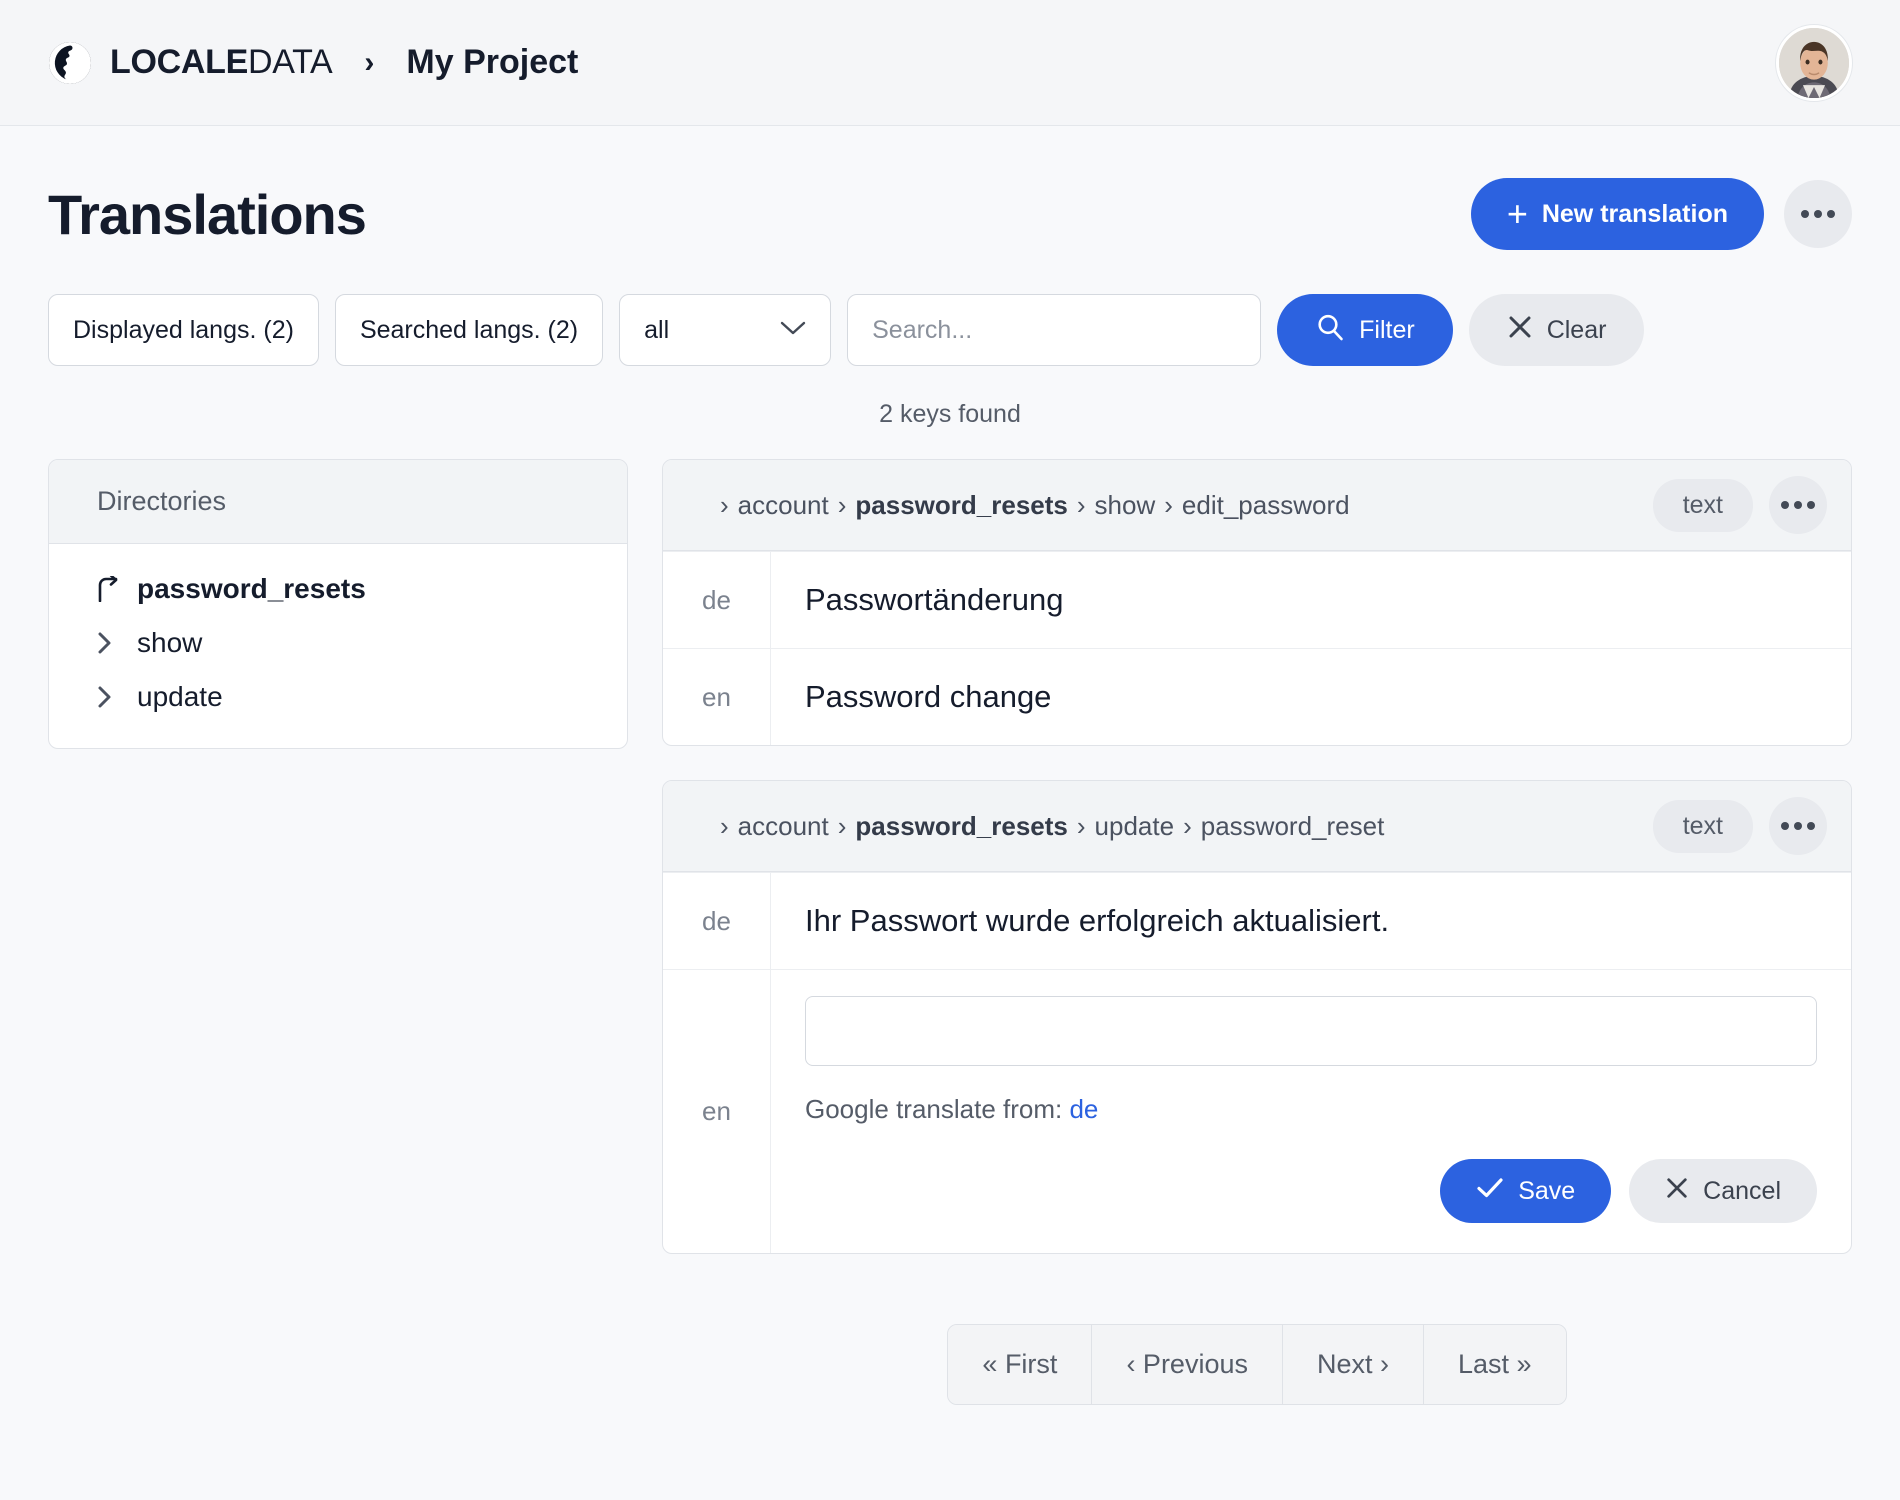  Describe the element at coordinates (290, 62) in the screenshot. I see `brand-name-light: DATA` at that location.